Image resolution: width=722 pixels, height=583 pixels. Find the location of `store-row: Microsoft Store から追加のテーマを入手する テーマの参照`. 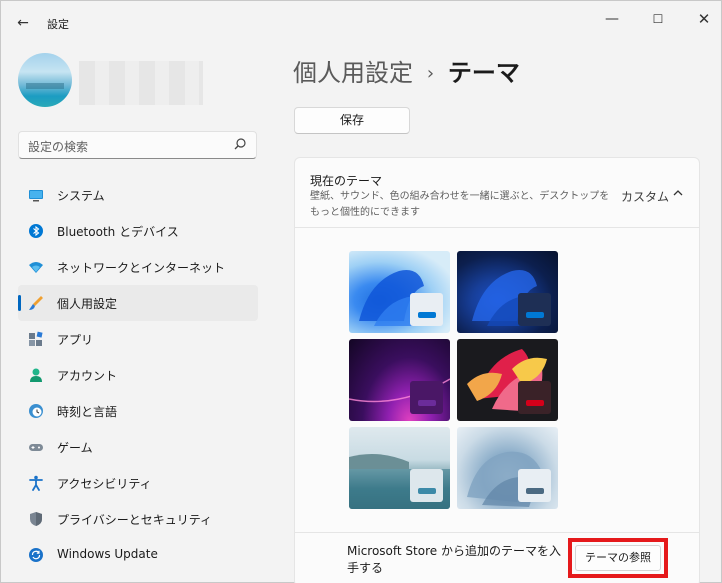

store-row: Microsoft Store から追加のテーマを入手する テーマの参照 is located at coordinates (497, 557).